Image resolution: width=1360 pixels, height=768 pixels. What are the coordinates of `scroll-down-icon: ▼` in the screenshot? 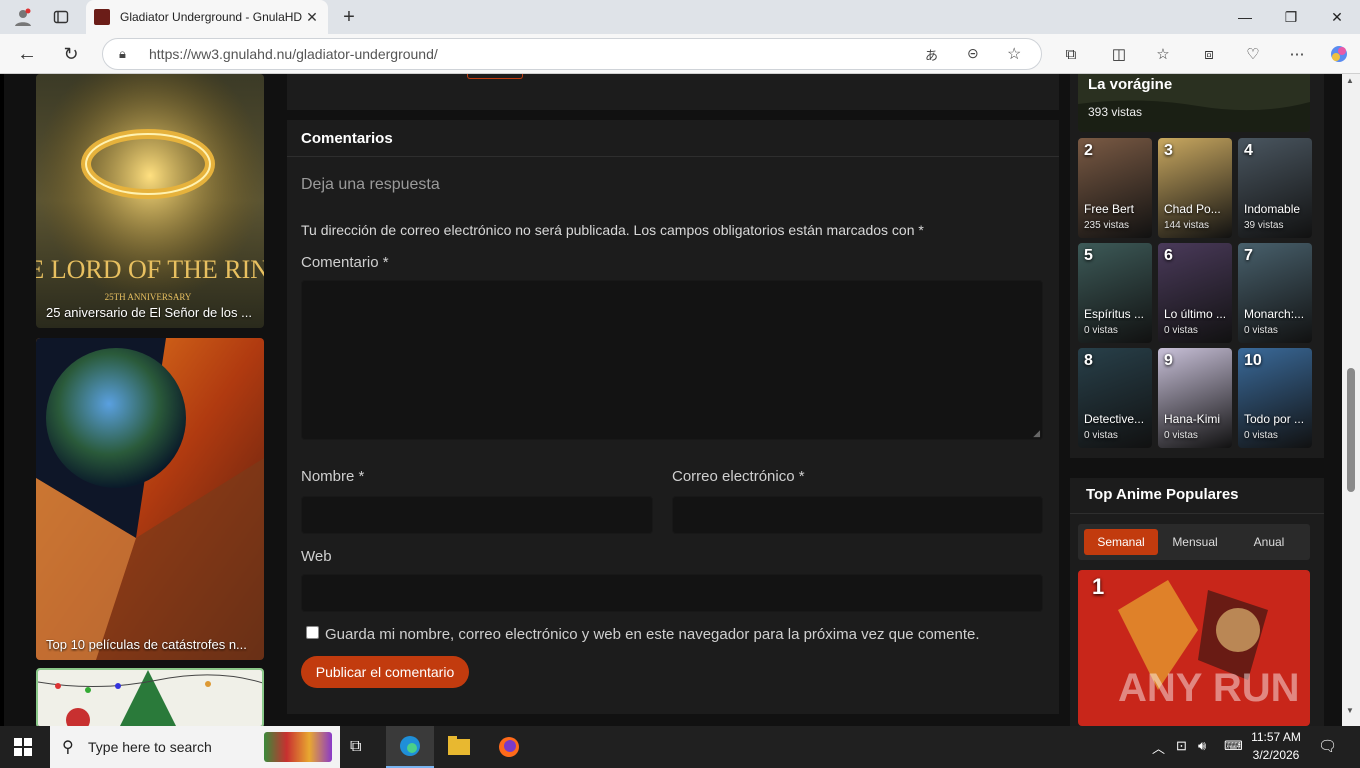 It's located at (1350, 710).